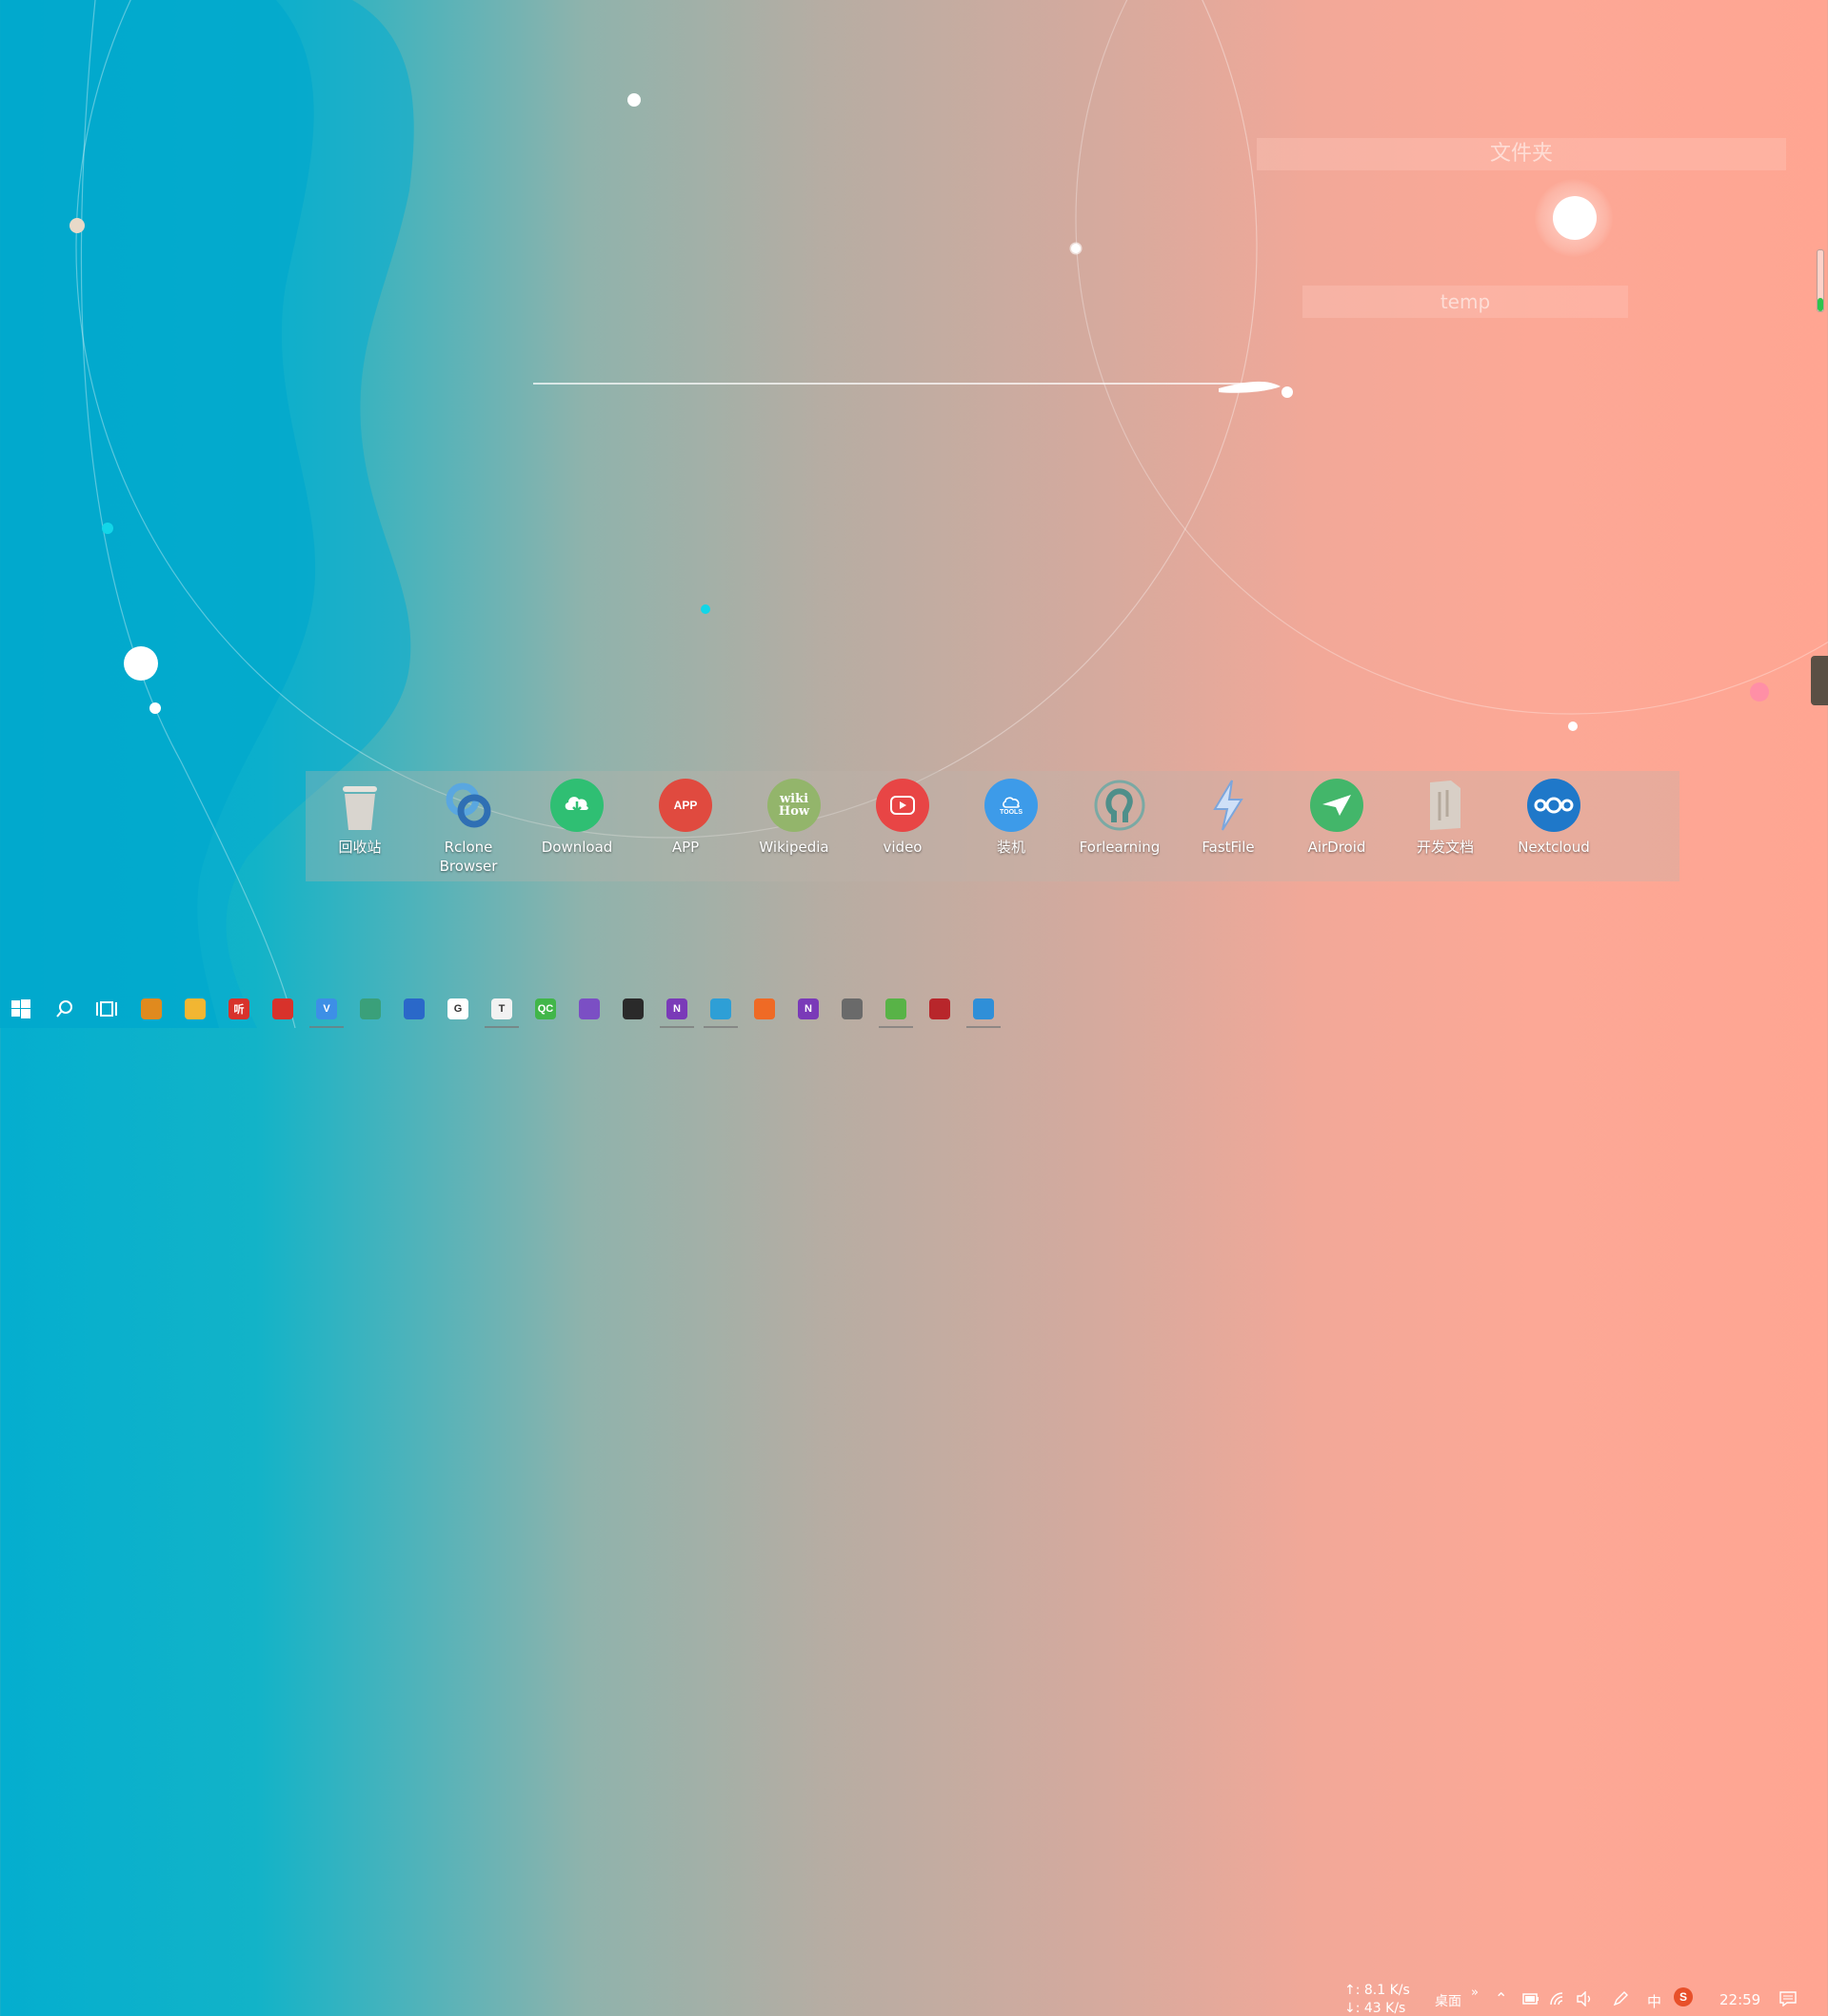 The width and height of the screenshot is (1828, 2016). I want to click on lightning-icon, so click(1228, 806).